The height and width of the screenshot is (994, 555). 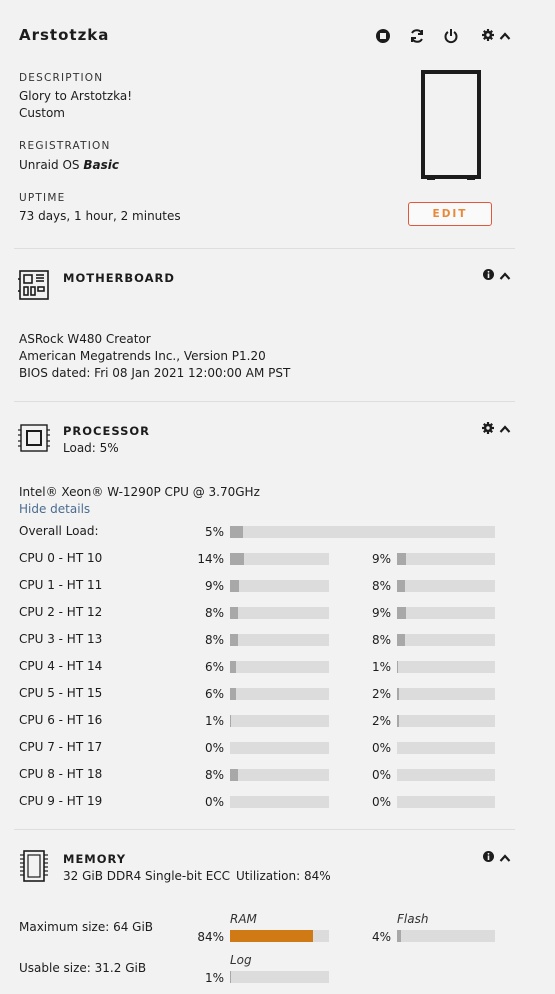 I want to click on cpu-label: CPU 1 - HT 11, so click(x=61, y=585).